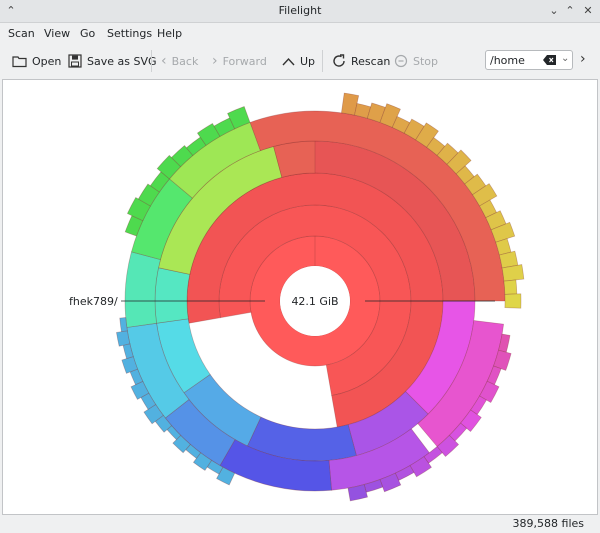 Image resolution: width=600 pixels, height=533 pixels. Describe the element at coordinates (215, 61) in the screenshot. I see `forward-arrow-icon: ›` at that location.